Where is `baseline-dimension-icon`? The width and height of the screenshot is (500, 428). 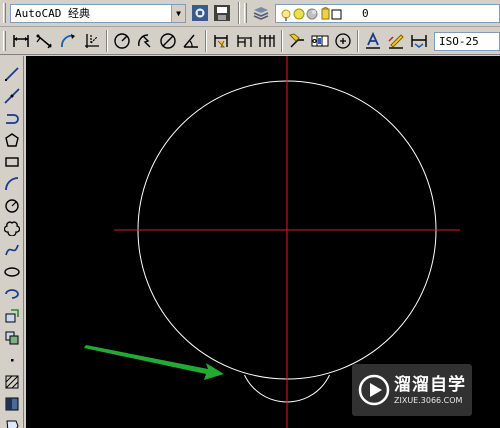
baseline-dimension-icon is located at coordinates (244, 41).